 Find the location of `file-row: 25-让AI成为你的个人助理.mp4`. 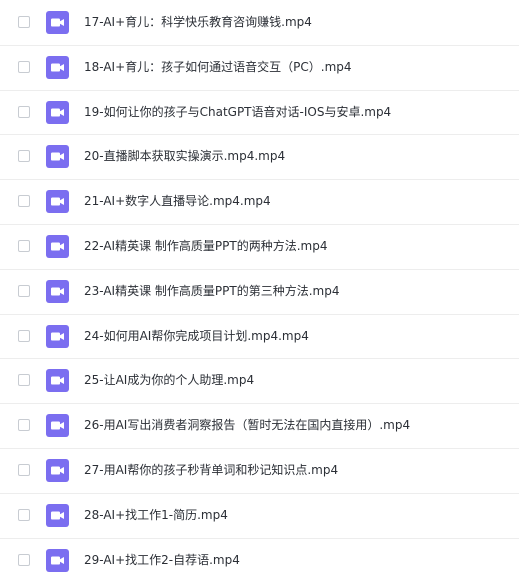

file-row: 25-让AI成为你的个人助理.mp4 is located at coordinates (259, 382).